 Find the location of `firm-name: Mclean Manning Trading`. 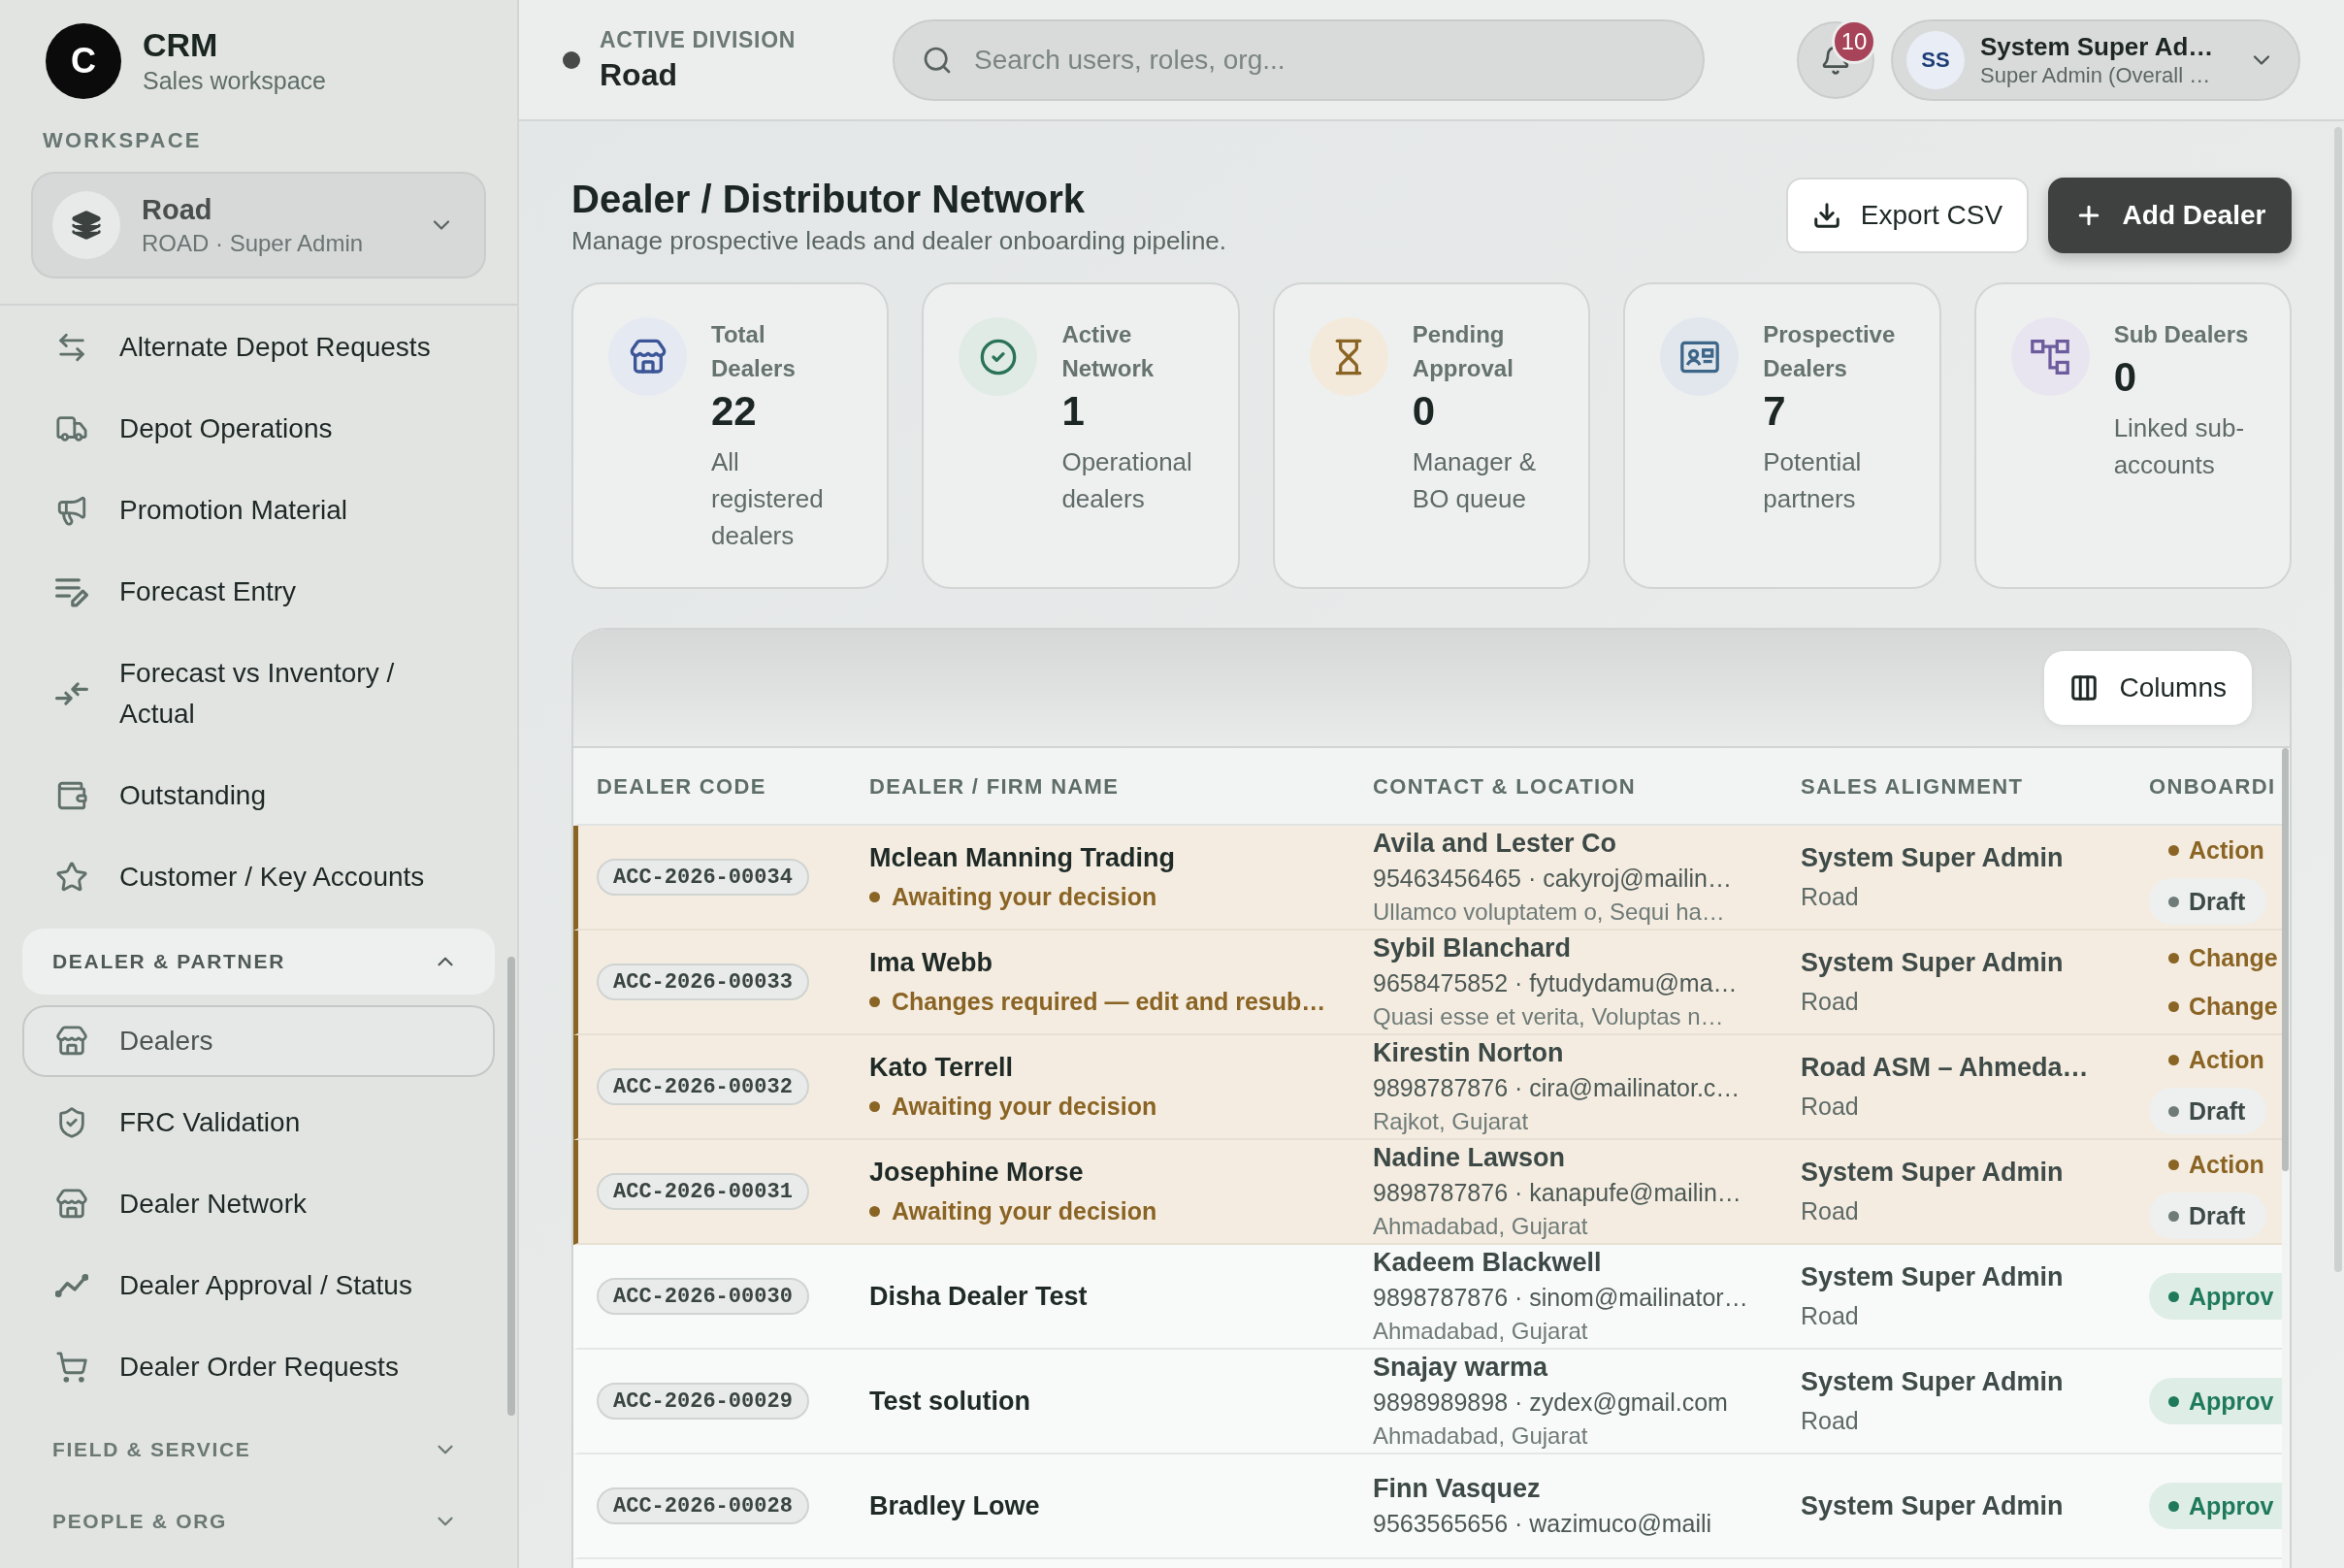

firm-name: Mclean Manning Trading is located at coordinates (1022, 858).